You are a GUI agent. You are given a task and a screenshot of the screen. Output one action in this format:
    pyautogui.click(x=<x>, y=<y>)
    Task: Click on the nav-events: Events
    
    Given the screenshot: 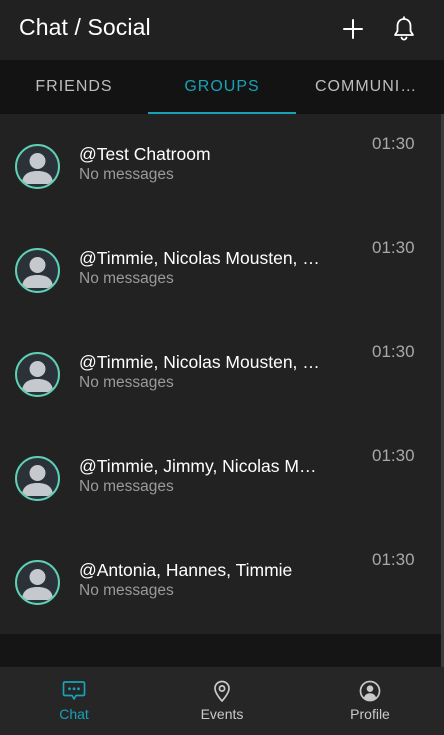 What is the action you would take?
    pyautogui.click(x=222, y=701)
    